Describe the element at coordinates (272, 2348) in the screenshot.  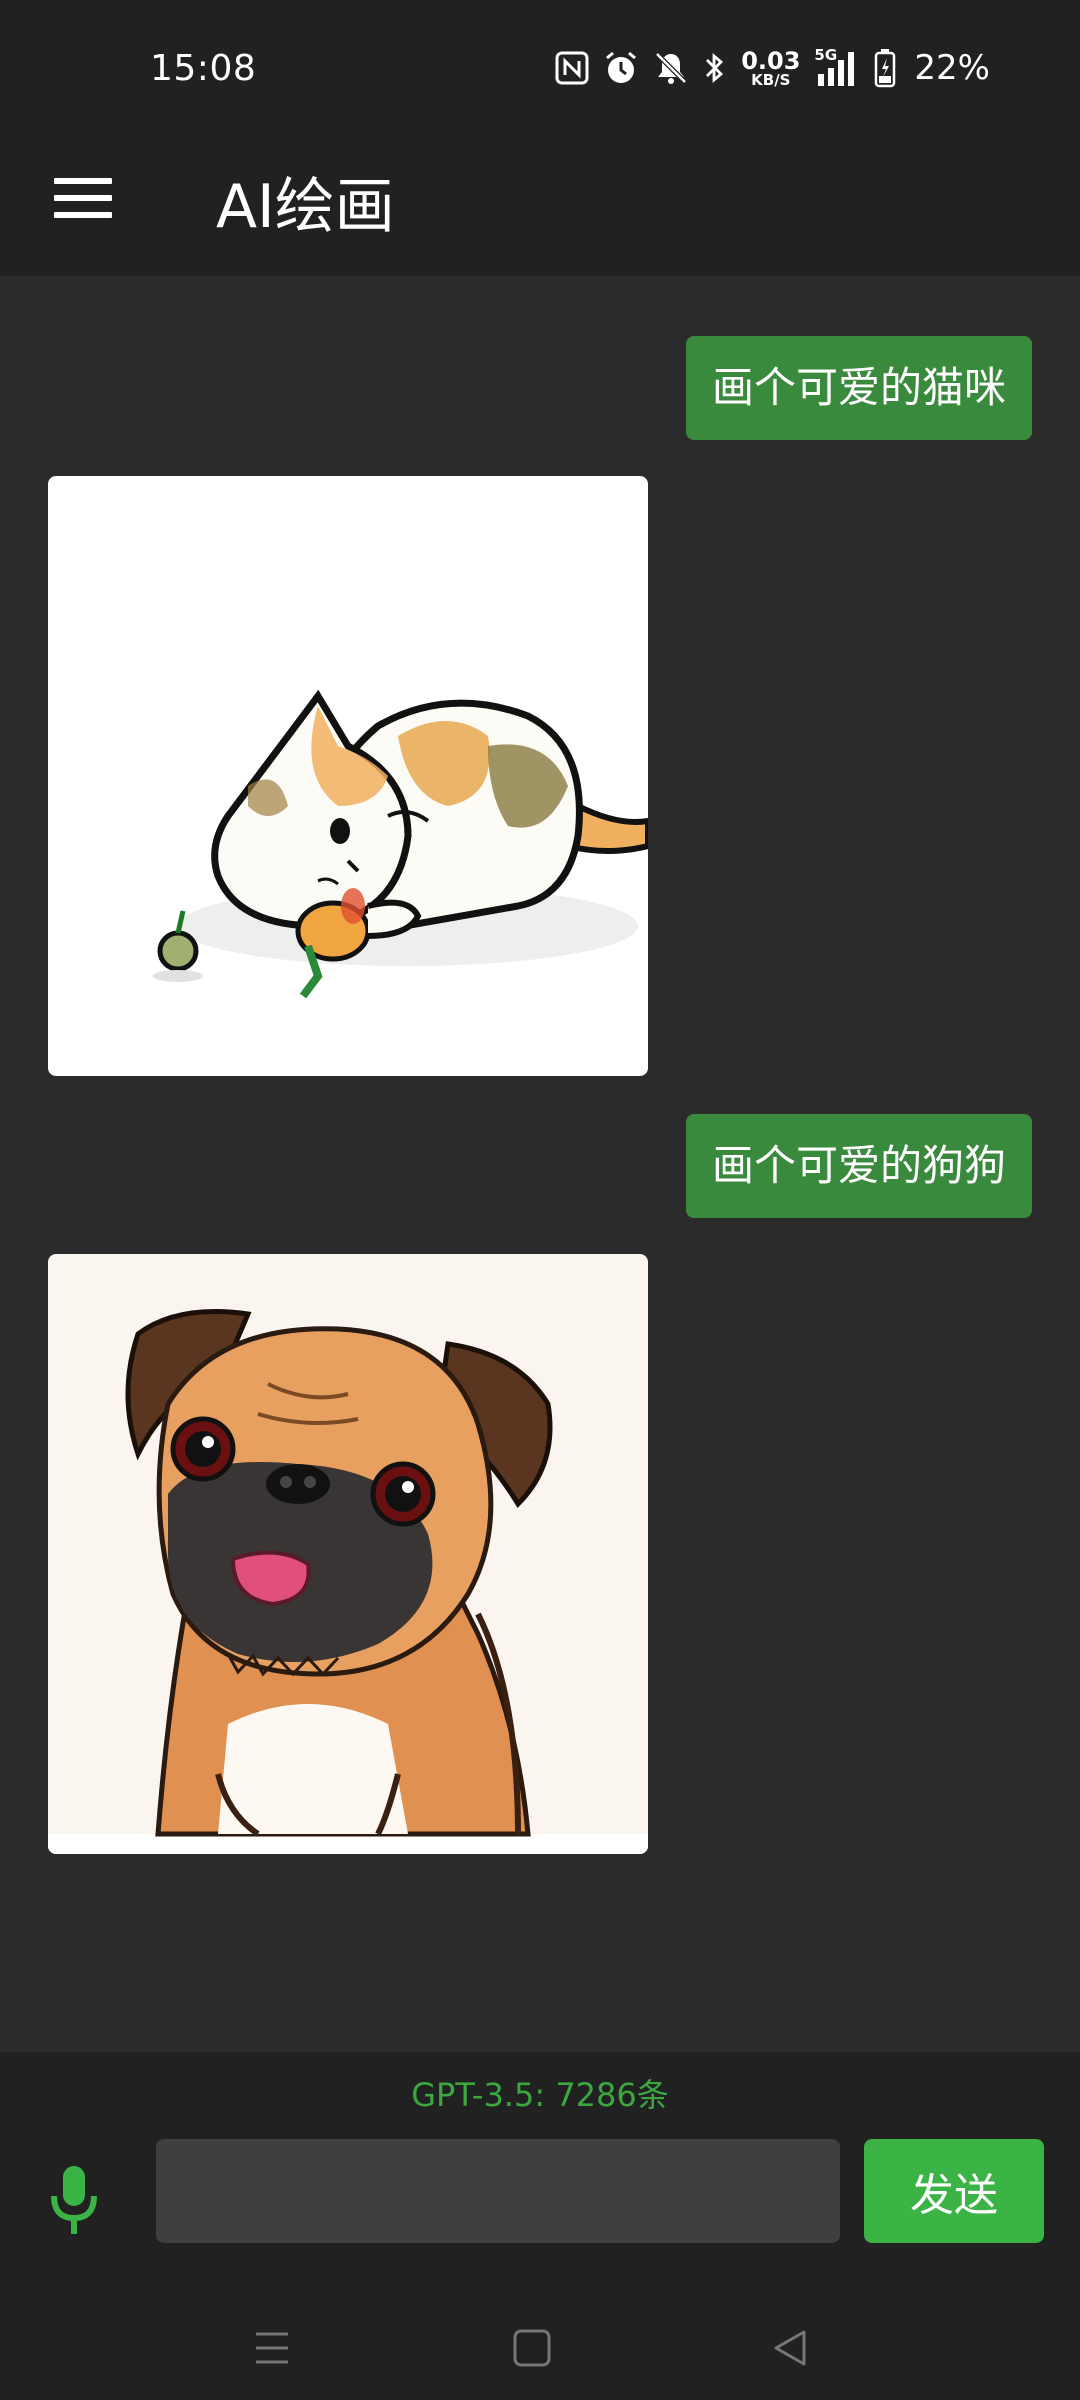
I see `recent-apps-icon` at that location.